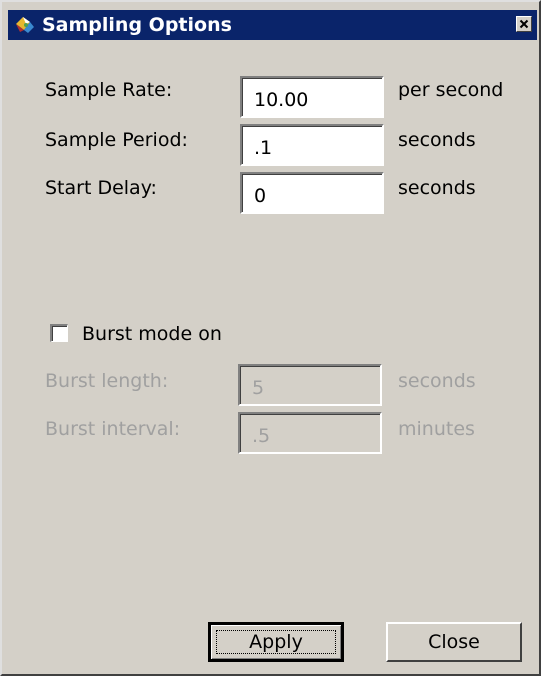 This screenshot has width=541, height=676. Describe the element at coordinates (152, 334) in the screenshot. I see `burst-mode-label: Burst mode on` at that location.